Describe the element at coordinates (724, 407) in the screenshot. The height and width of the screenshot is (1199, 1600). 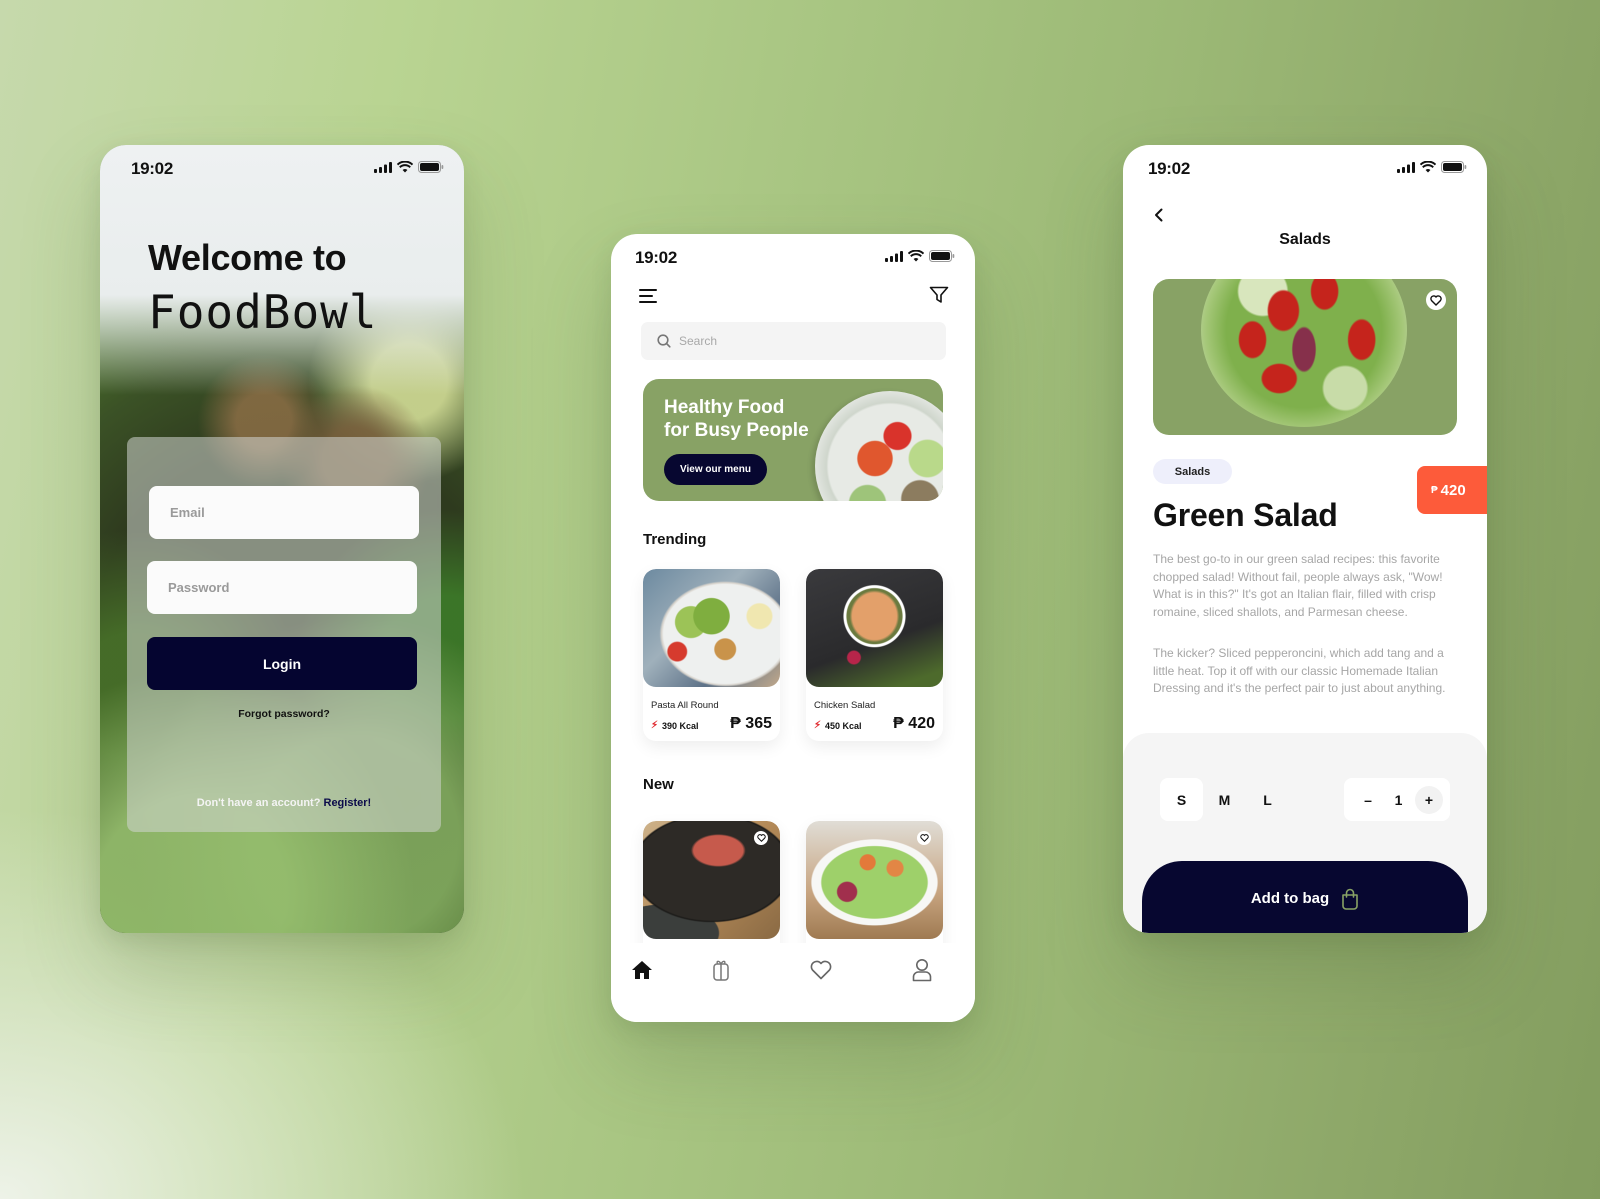
I see `banner-title-line1: Healthy Food` at that location.